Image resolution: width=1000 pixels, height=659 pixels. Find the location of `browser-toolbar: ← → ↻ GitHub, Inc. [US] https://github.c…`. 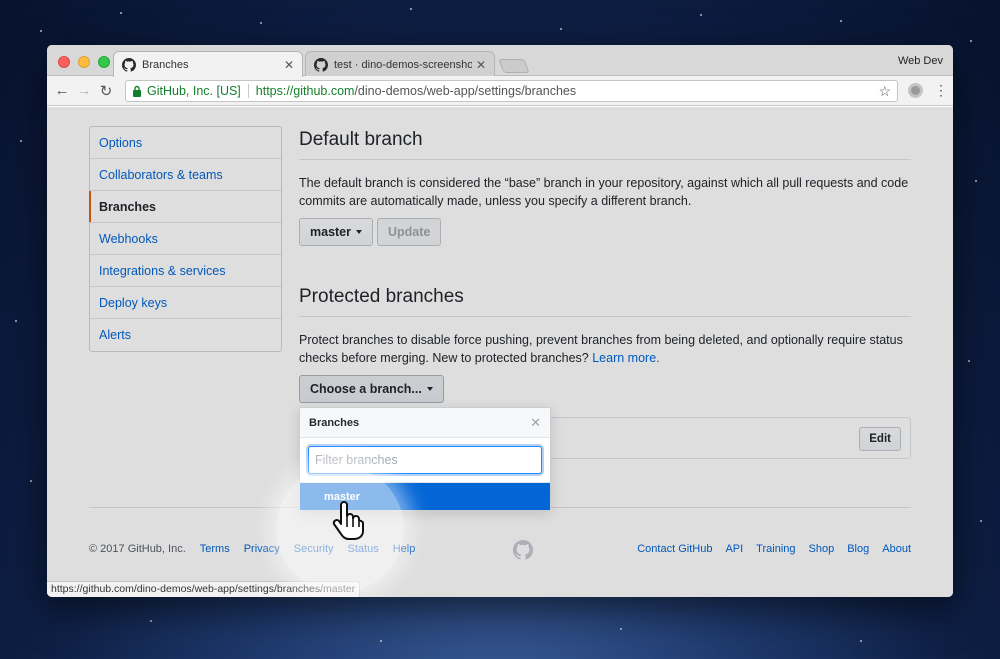

browser-toolbar: ← → ↻ GitHub, Inc. [US] https://github.c… is located at coordinates (500, 91).